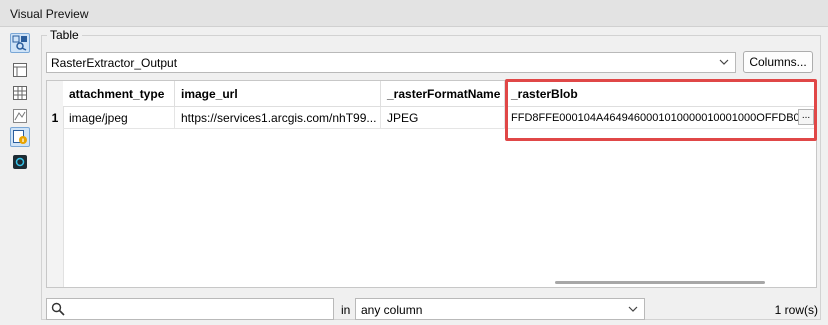 The width and height of the screenshot is (828, 325). What do you see at coordinates (119, 118) in the screenshot?
I see `table-cell: image/jpeg` at bounding box center [119, 118].